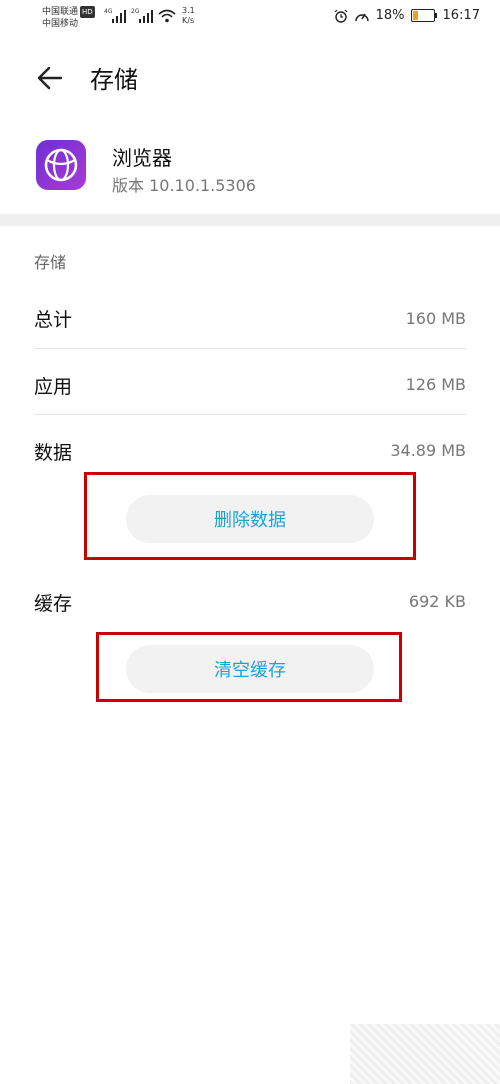 This screenshot has width=500, height=1084. Describe the element at coordinates (390, 15) in the screenshot. I see `battery-percent: 18%` at that location.